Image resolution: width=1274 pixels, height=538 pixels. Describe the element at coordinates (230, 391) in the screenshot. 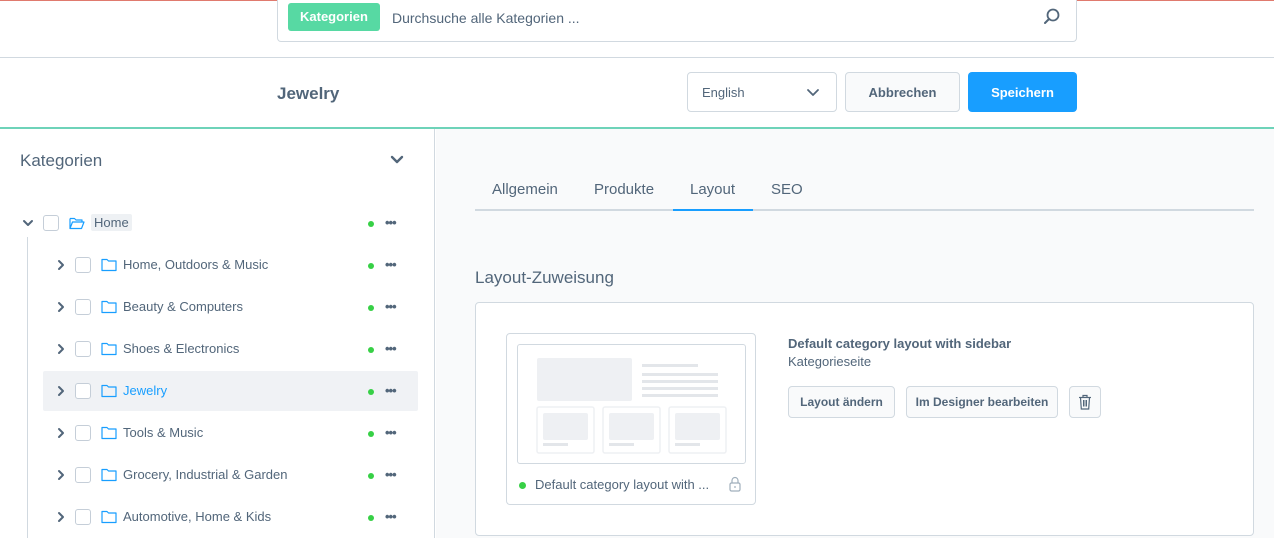

I see `selection-highlight` at that location.